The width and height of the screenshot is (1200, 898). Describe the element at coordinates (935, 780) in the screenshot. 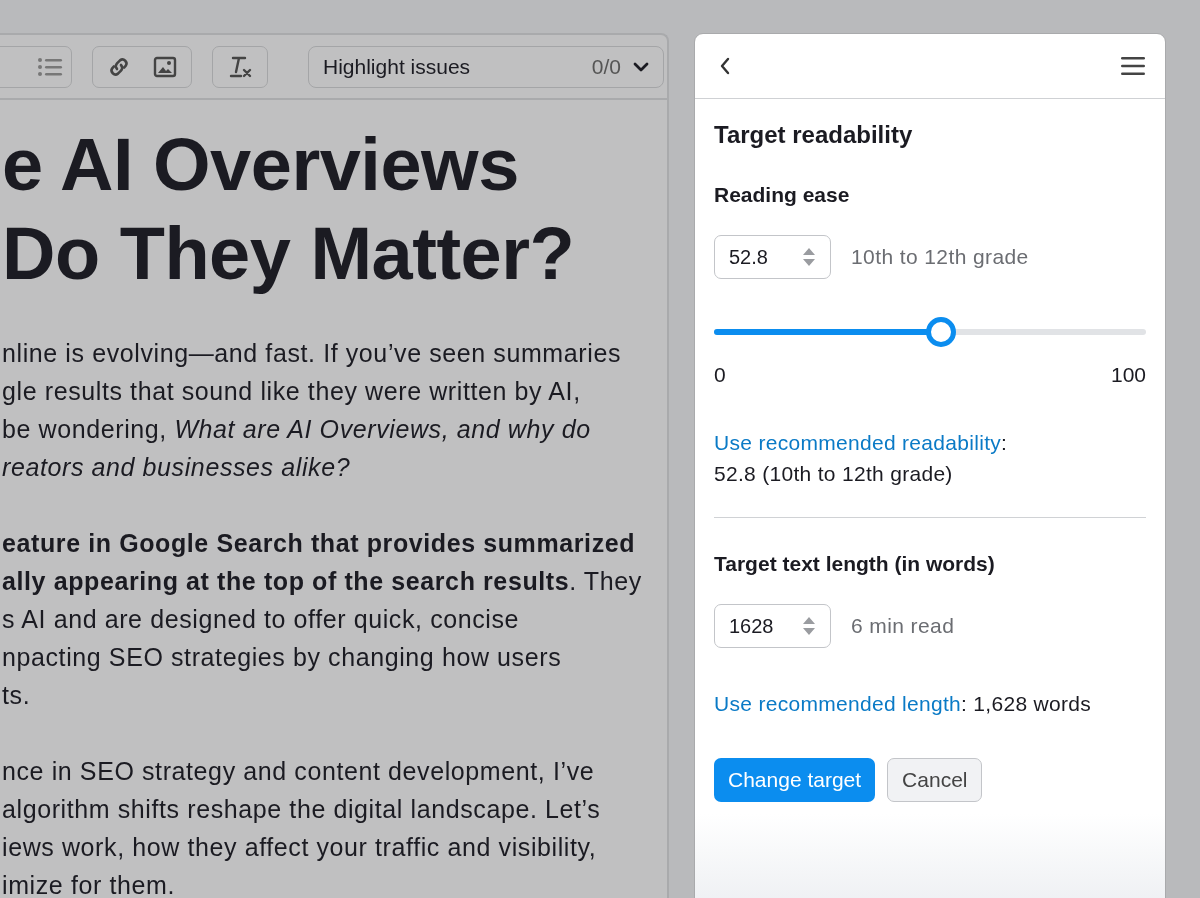

I see `cancel-button: Cancel` at that location.